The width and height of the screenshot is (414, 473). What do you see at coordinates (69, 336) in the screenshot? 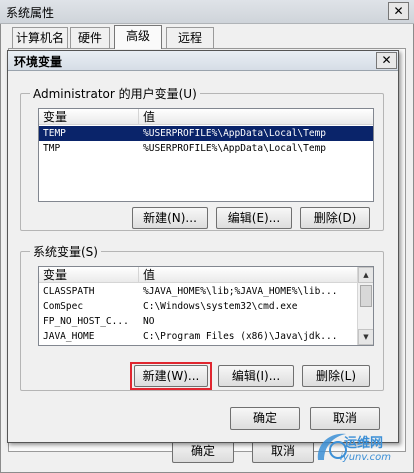
I see `row-variable: JAVA_HOME` at bounding box center [69, 336].